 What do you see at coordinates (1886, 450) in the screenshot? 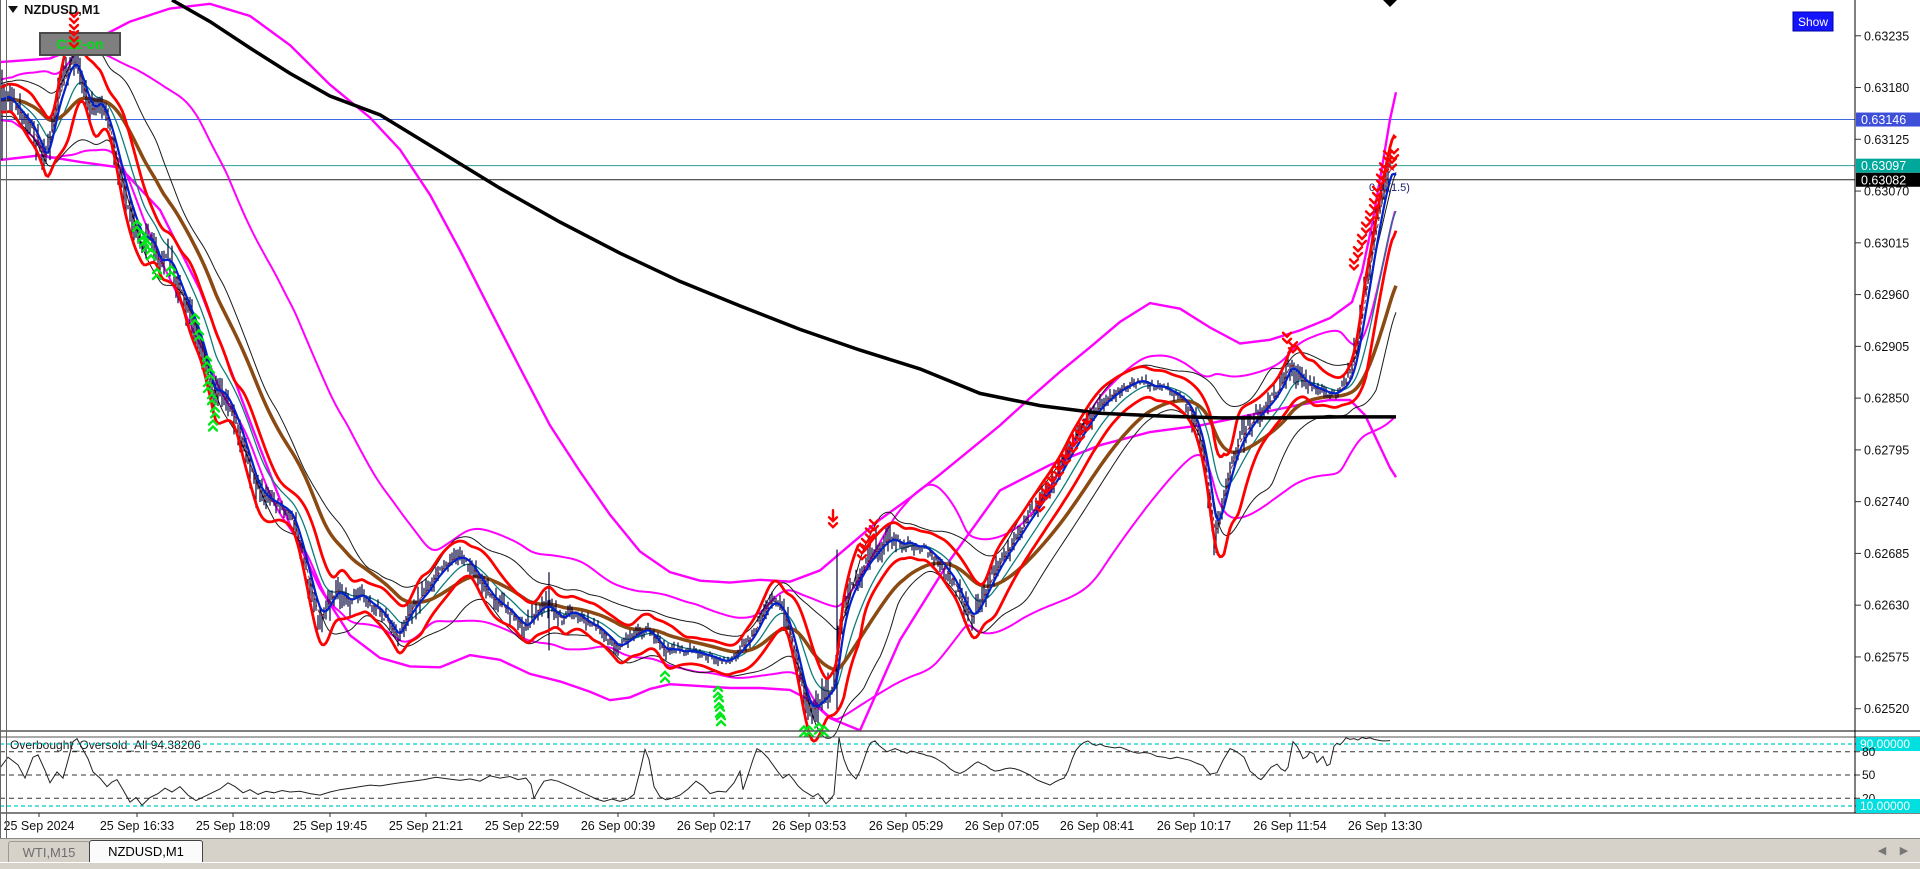
I see `price-scale-tick: 0.62795` at bounding box center [1886, 450].